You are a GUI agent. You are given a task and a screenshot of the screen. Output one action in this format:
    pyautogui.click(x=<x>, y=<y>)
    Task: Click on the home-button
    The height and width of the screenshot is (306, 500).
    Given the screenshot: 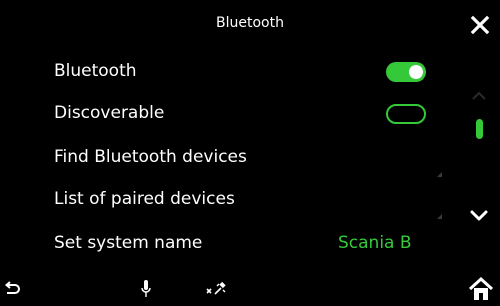 What is the action you would take?
    pyautogui.click(x=481, y=289)
    